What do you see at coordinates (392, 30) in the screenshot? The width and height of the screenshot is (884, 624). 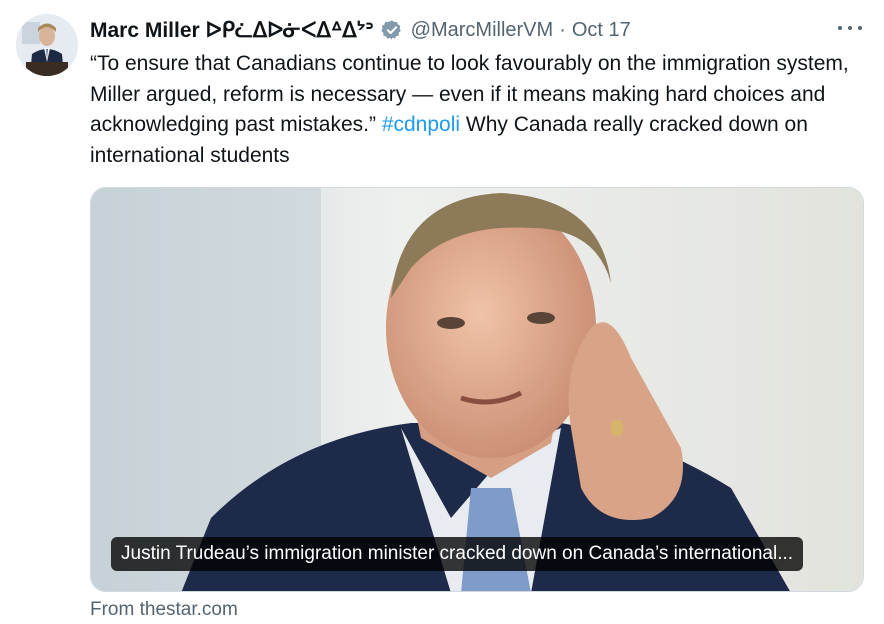 I see `verified-badge-icon` at bounding box center [392, 30].